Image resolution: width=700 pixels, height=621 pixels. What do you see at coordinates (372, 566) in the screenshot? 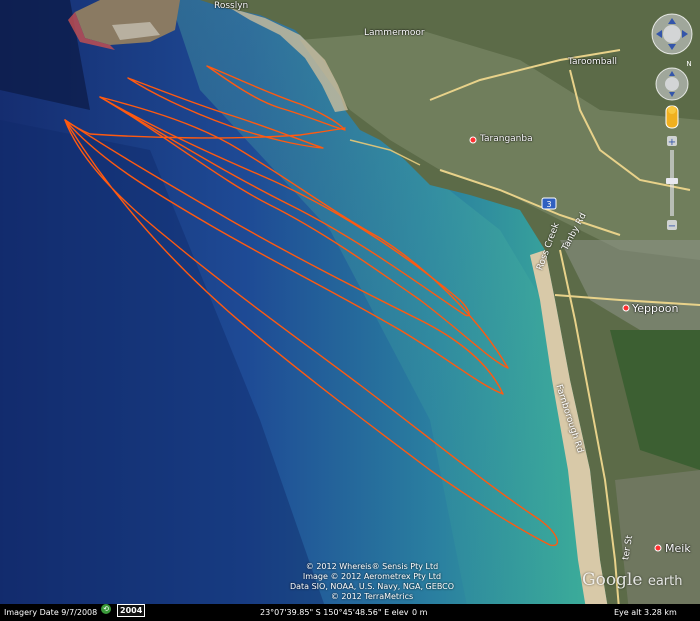
I see `credit-line: © 2012 Whereis® Sensis Pty Ltd` at bounding box center [372, 566].